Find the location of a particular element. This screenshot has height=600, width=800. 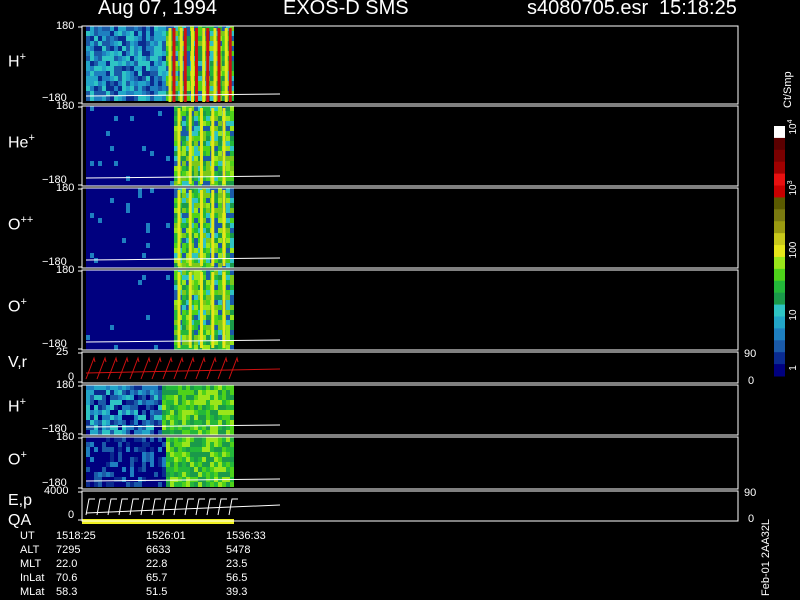

colorbar-label: 1 is located at coordinates (793, 368).